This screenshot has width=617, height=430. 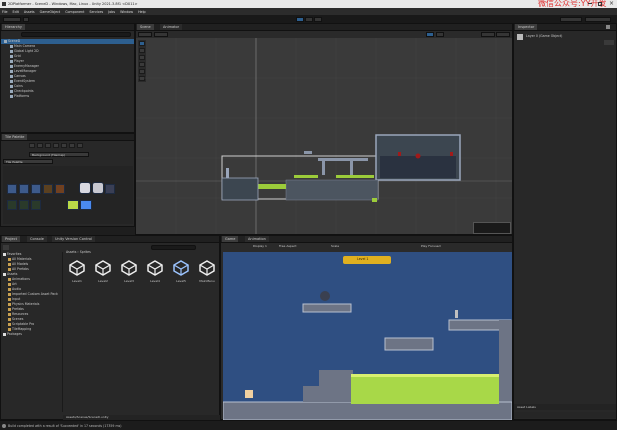 What do you see at coordinates (526, 27) in the screenshot?
I see `tab-inspector: Inspector` at bounding box center [526, 27].